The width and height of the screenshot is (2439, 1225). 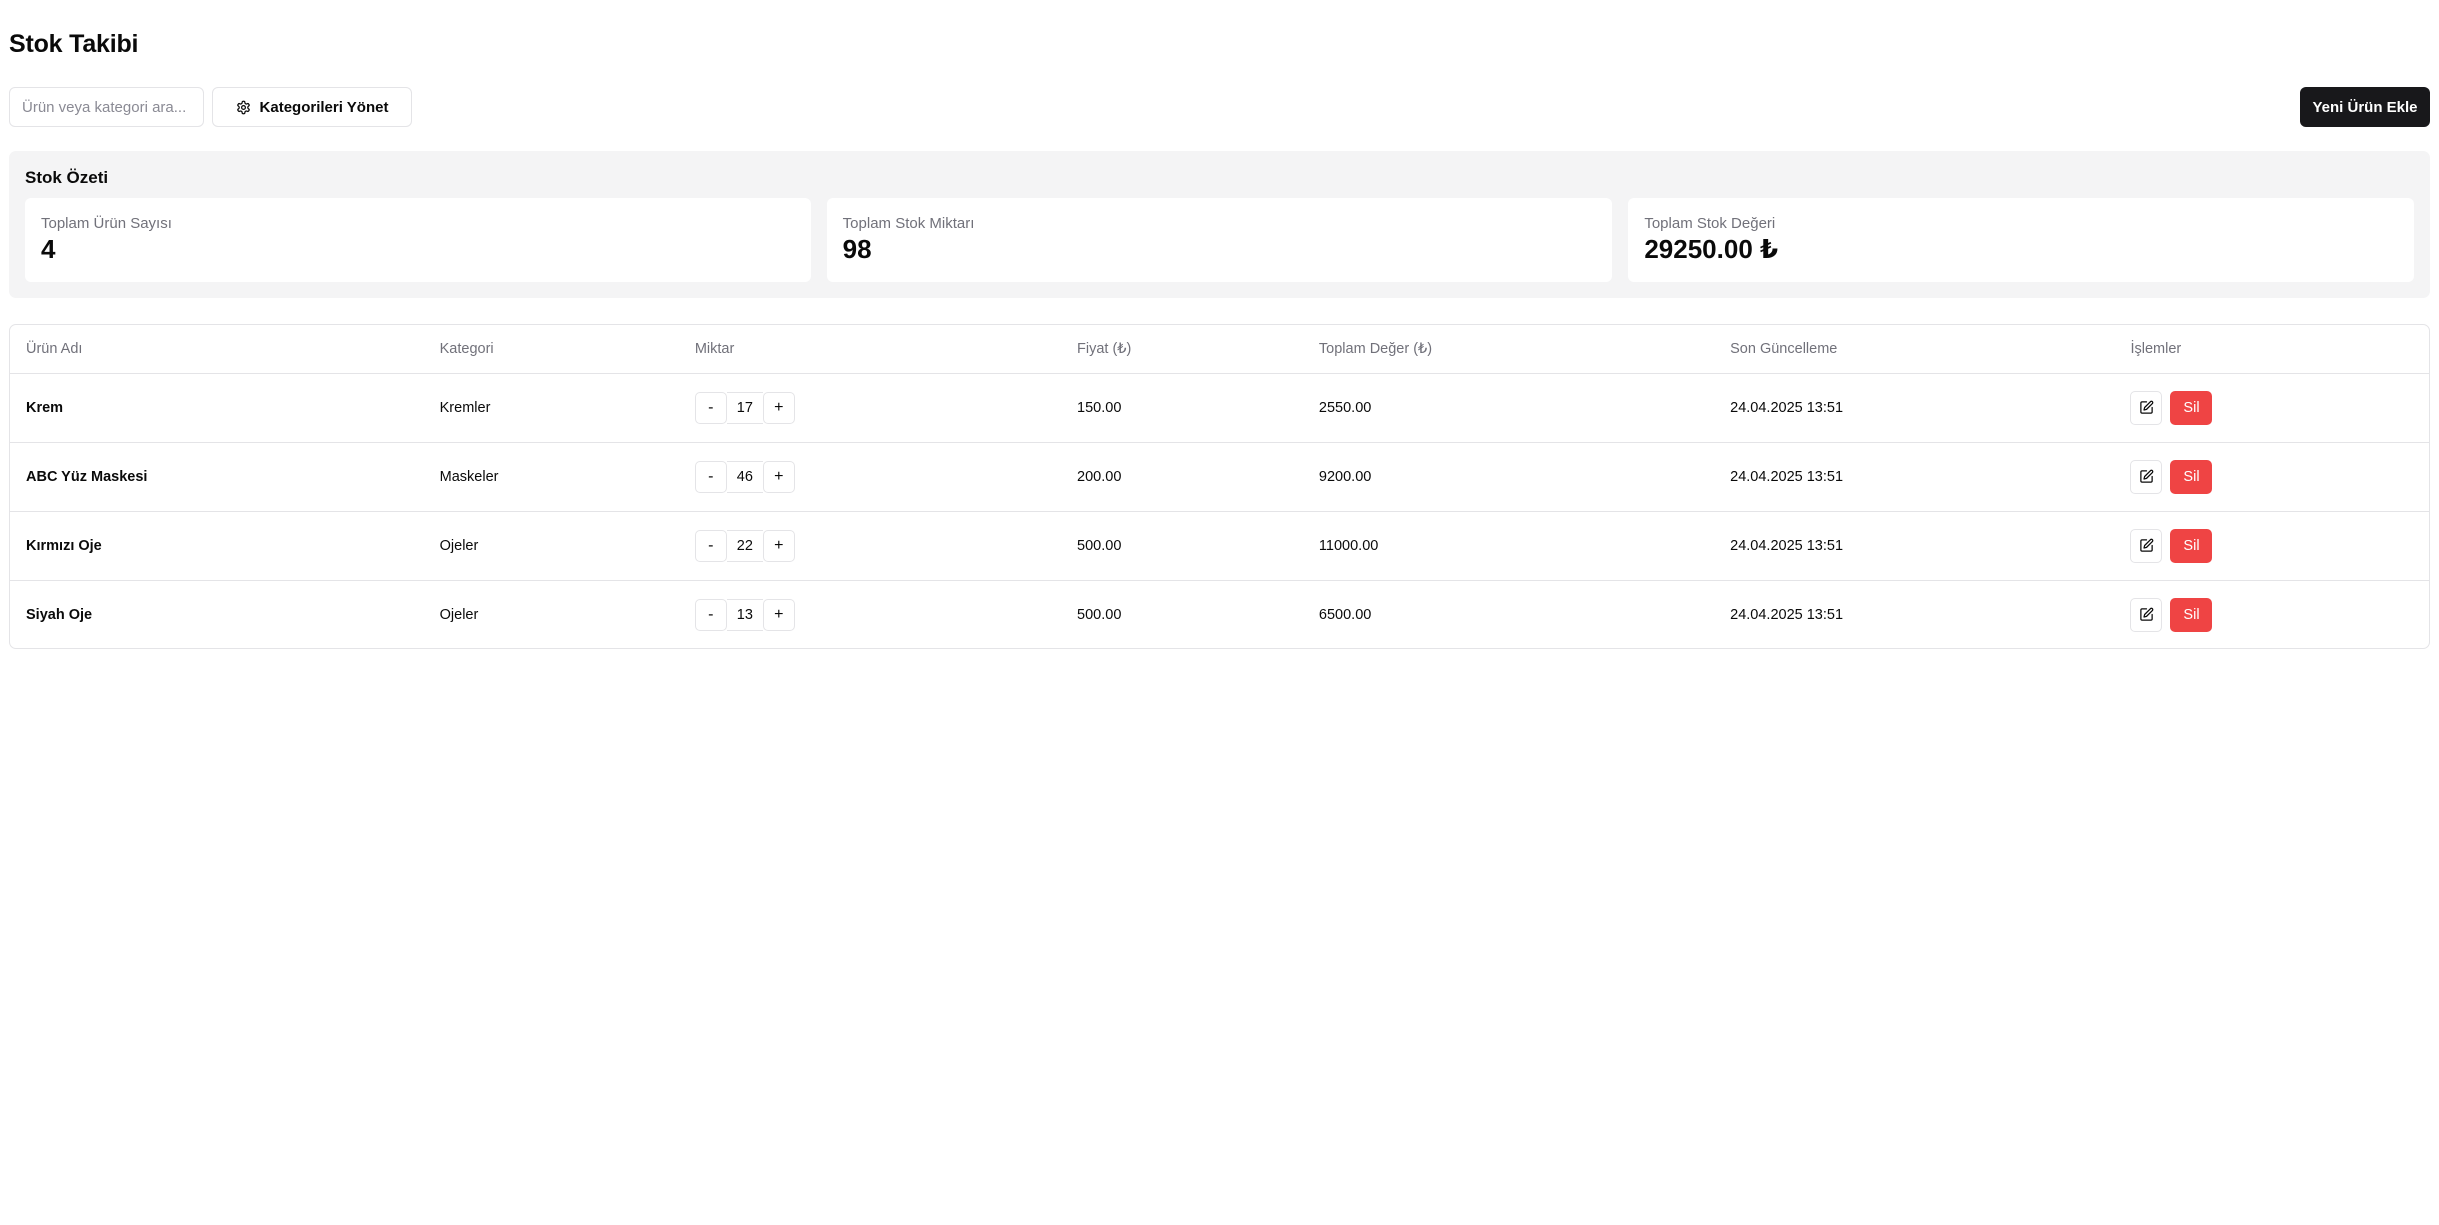 I want to click on toolbar: Kategorileri Yönet Yeni Ürün Ekle, so click(x=1219, y=107).